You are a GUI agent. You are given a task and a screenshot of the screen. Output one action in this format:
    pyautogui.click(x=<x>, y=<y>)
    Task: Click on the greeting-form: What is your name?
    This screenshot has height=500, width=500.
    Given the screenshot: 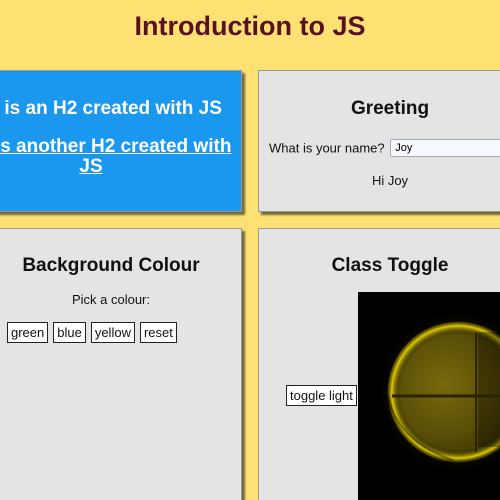 What is the action you would take?
    pyautogui.click(x=384, y=148)
    